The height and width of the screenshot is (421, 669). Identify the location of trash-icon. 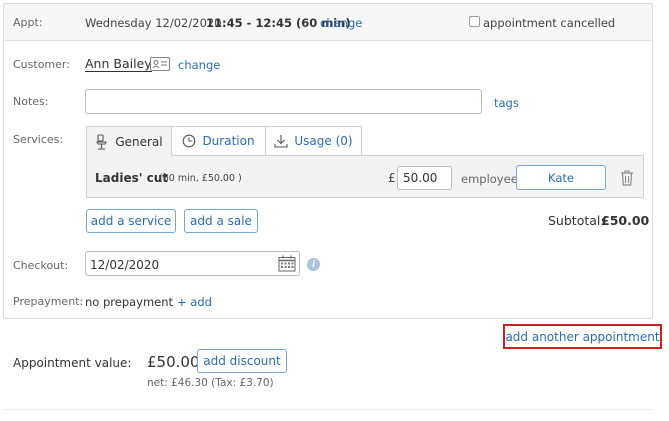
(627, 178).